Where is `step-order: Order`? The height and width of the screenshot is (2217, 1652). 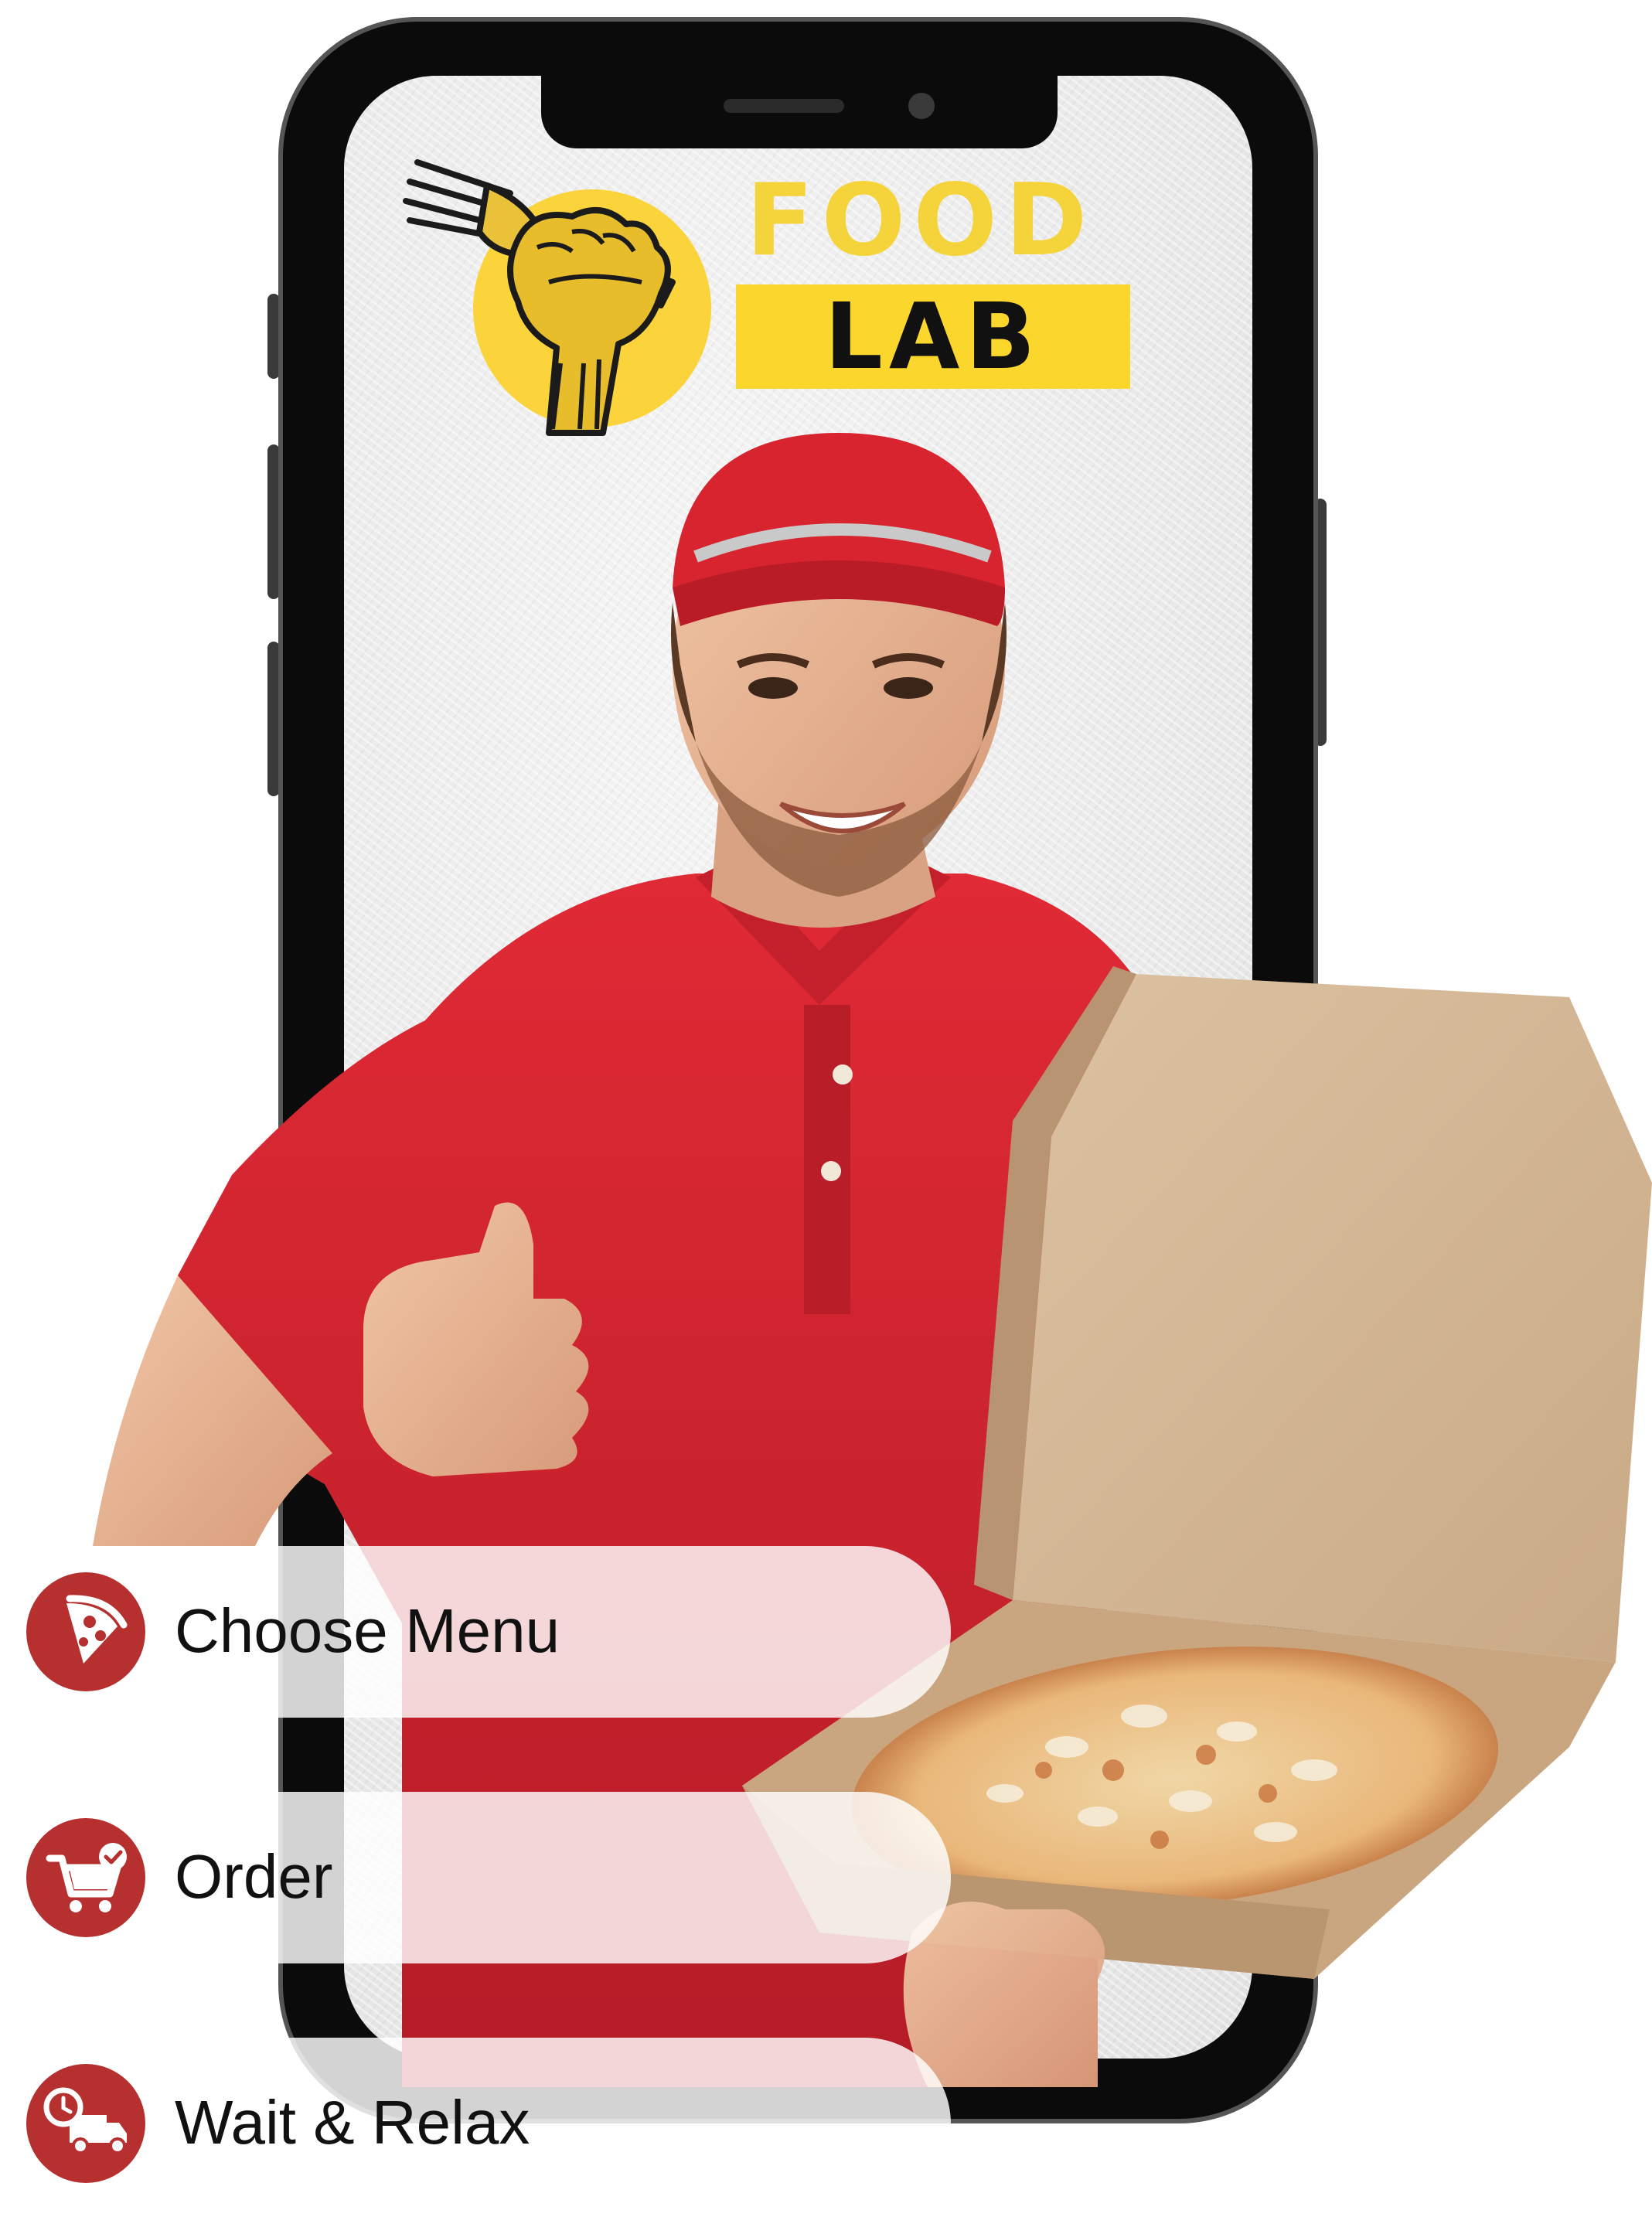
step-order: Order is located at coordinates (487, 1877).